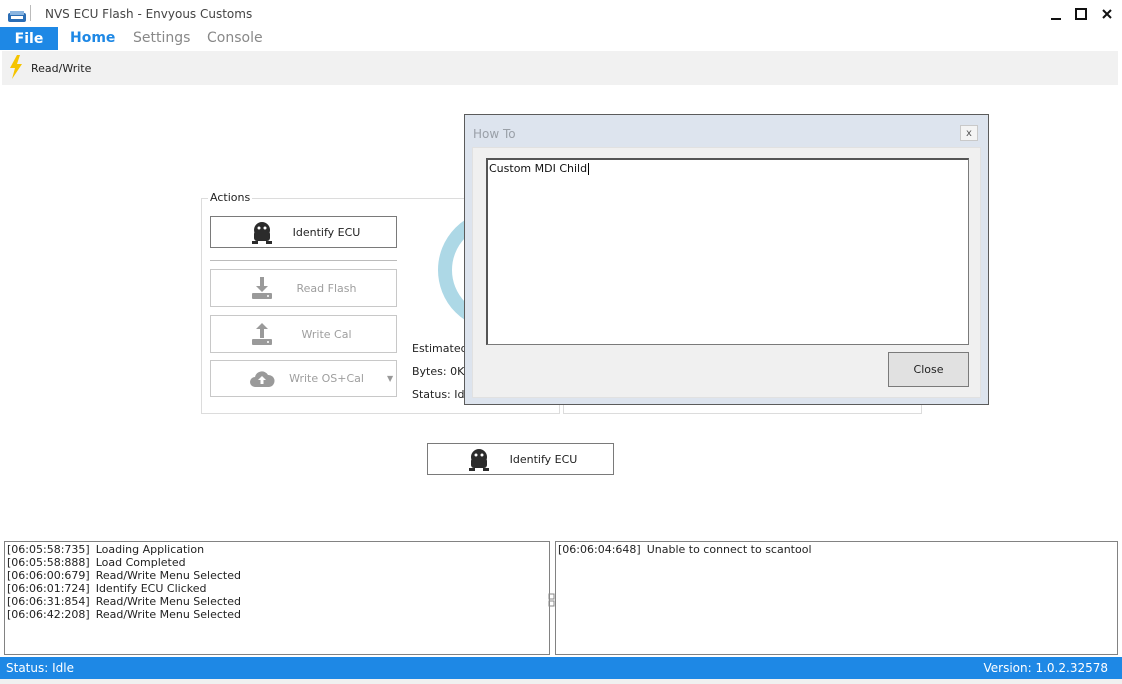 The image size is (1122, 684). Describe the element at coordinates (277, 549) in the screenshot. I see `log-row: [06:05:58:735] Loading Application` at that location.